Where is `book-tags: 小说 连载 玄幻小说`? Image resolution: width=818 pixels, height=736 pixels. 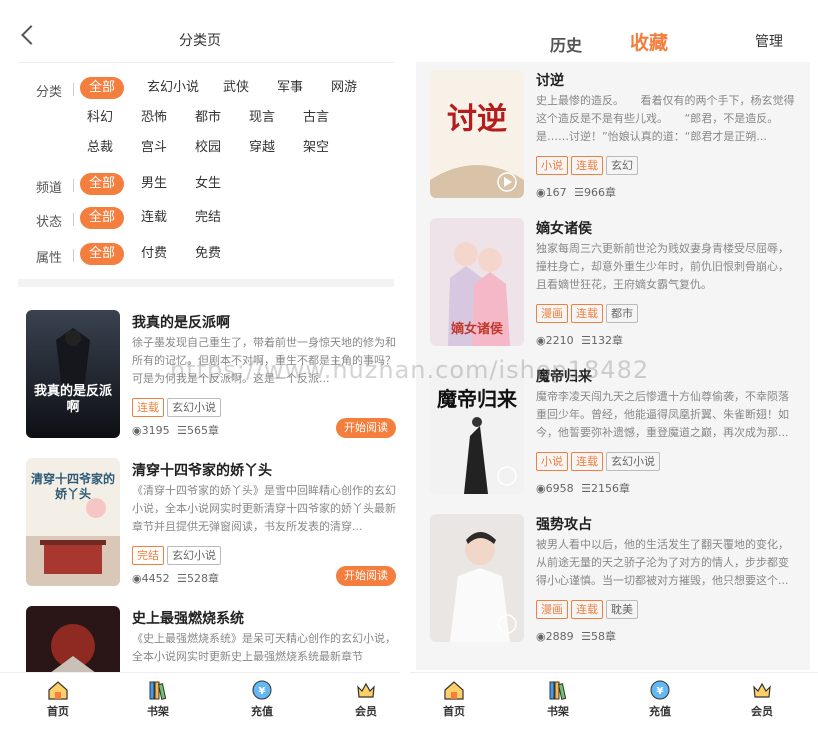
book-tags: 小说 连载 玄幻小说 is located at coordinates (599, 460).